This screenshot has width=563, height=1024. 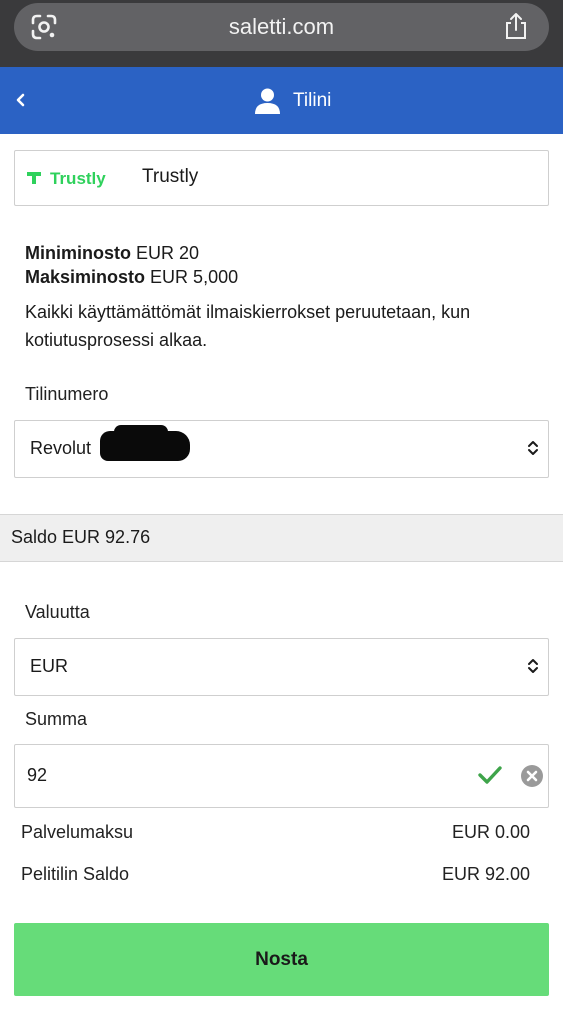 I want to click on account-number-value: Revolut, so click(x=61, y=448).